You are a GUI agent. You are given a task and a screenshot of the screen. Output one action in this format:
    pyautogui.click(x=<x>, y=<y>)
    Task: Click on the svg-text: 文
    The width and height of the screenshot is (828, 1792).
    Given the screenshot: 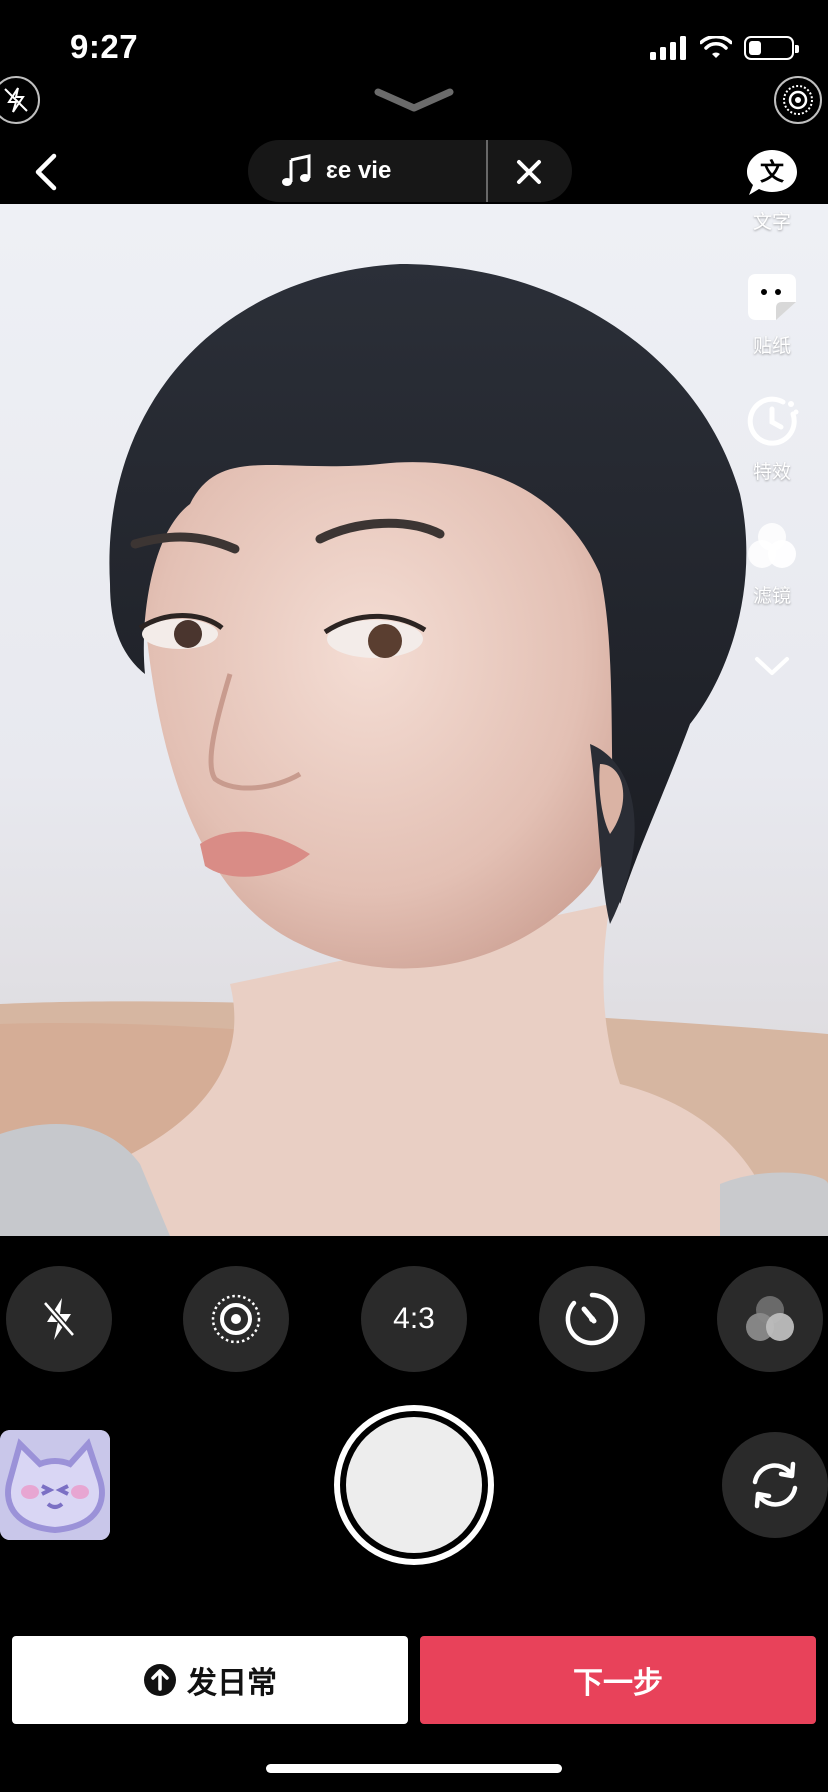 What is the action you would take?
    pyautogui.click(x=772, y=172)
    